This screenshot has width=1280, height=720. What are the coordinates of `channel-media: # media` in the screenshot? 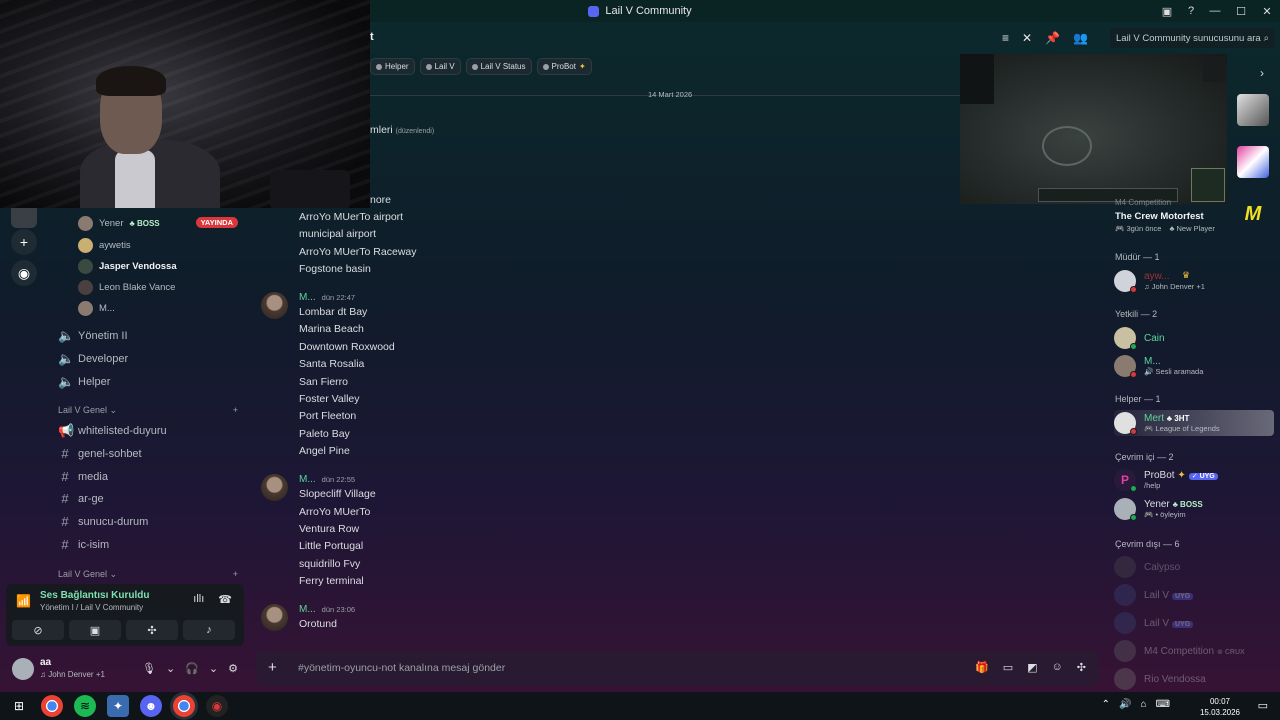 It's located at (83, 476).